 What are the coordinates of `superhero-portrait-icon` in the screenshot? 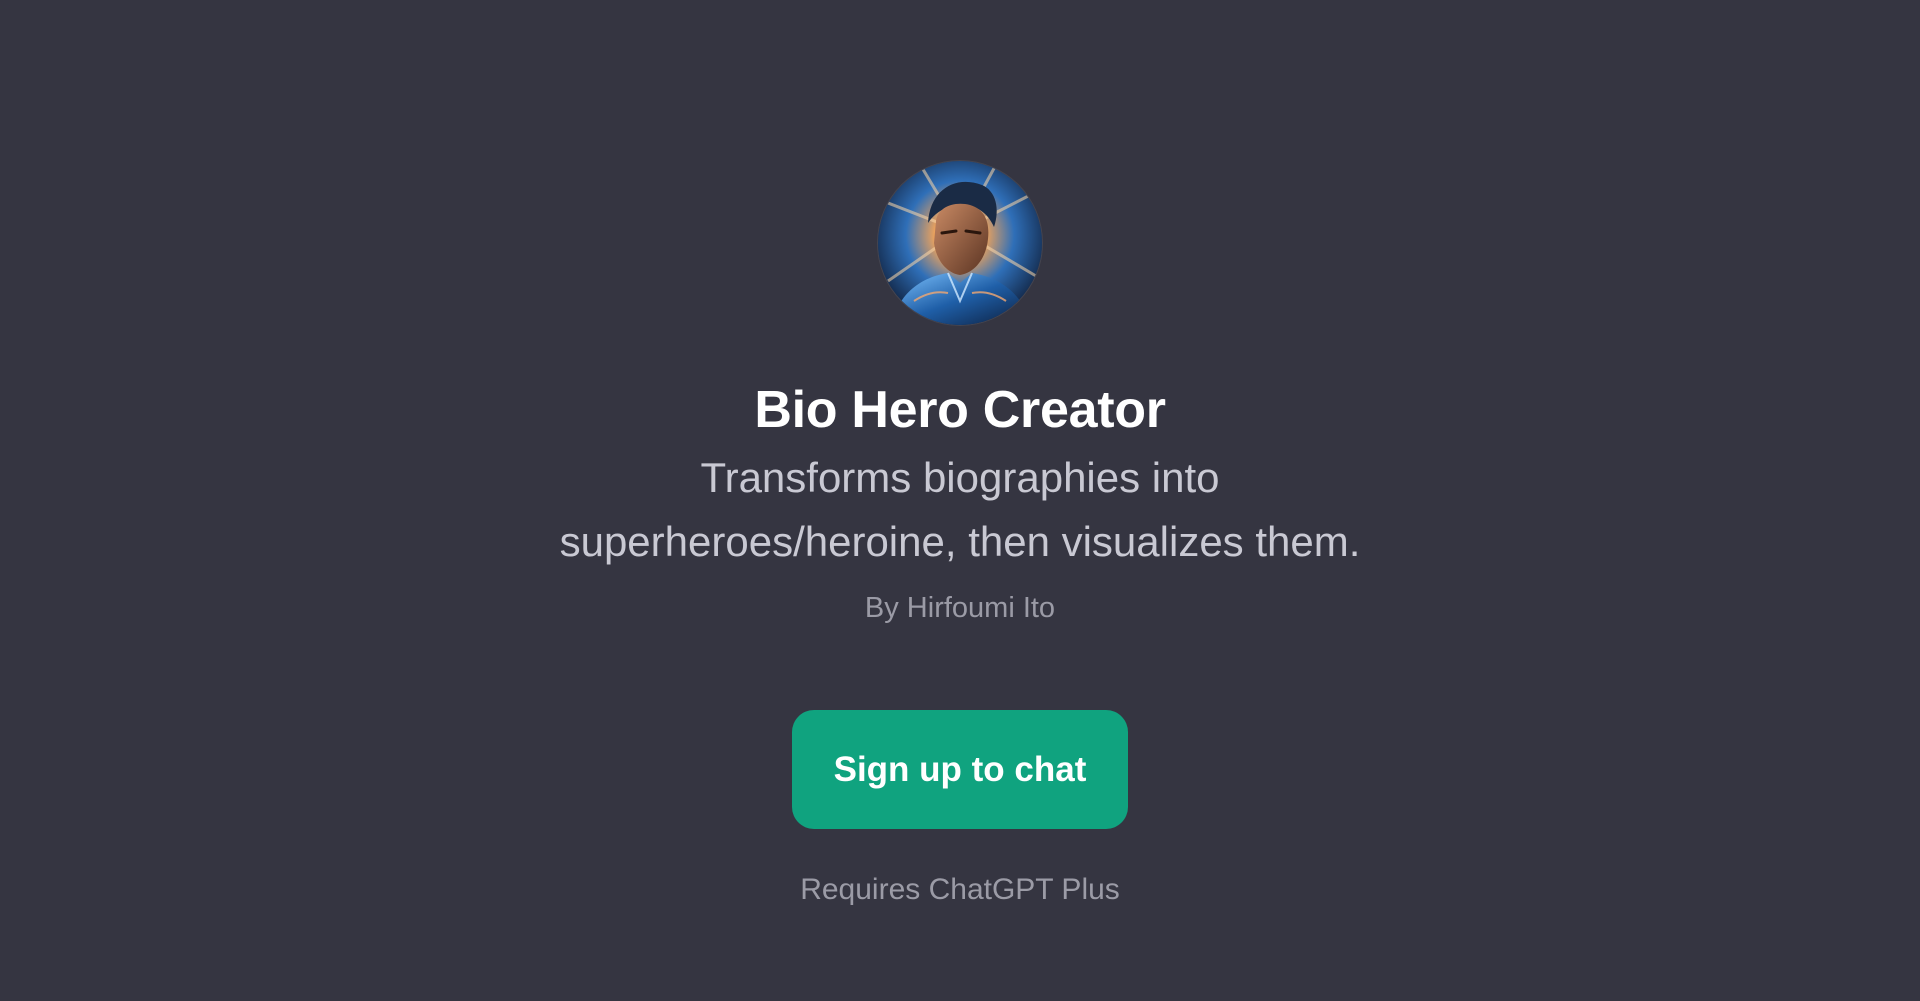 It's located at (960, 243).